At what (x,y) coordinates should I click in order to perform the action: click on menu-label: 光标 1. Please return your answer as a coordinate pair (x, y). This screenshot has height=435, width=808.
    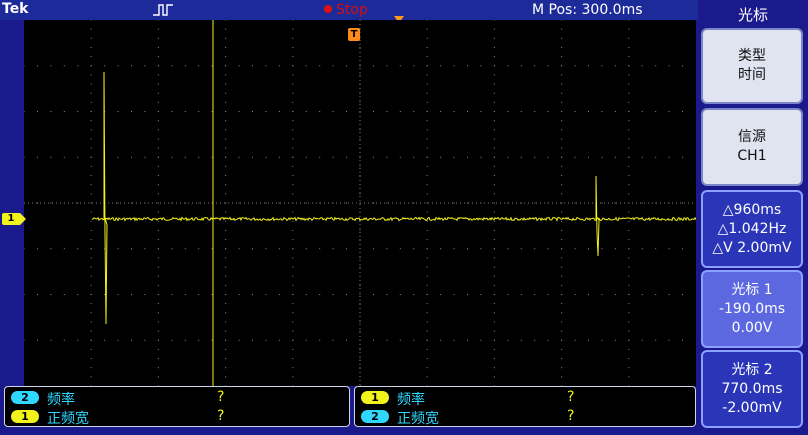
    Looking at the image, I should click on (752, 289).